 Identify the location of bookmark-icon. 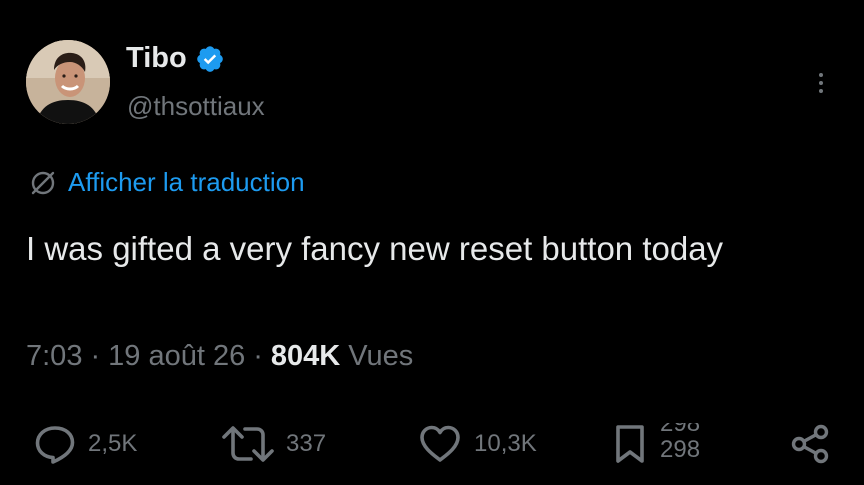
(630, 444).